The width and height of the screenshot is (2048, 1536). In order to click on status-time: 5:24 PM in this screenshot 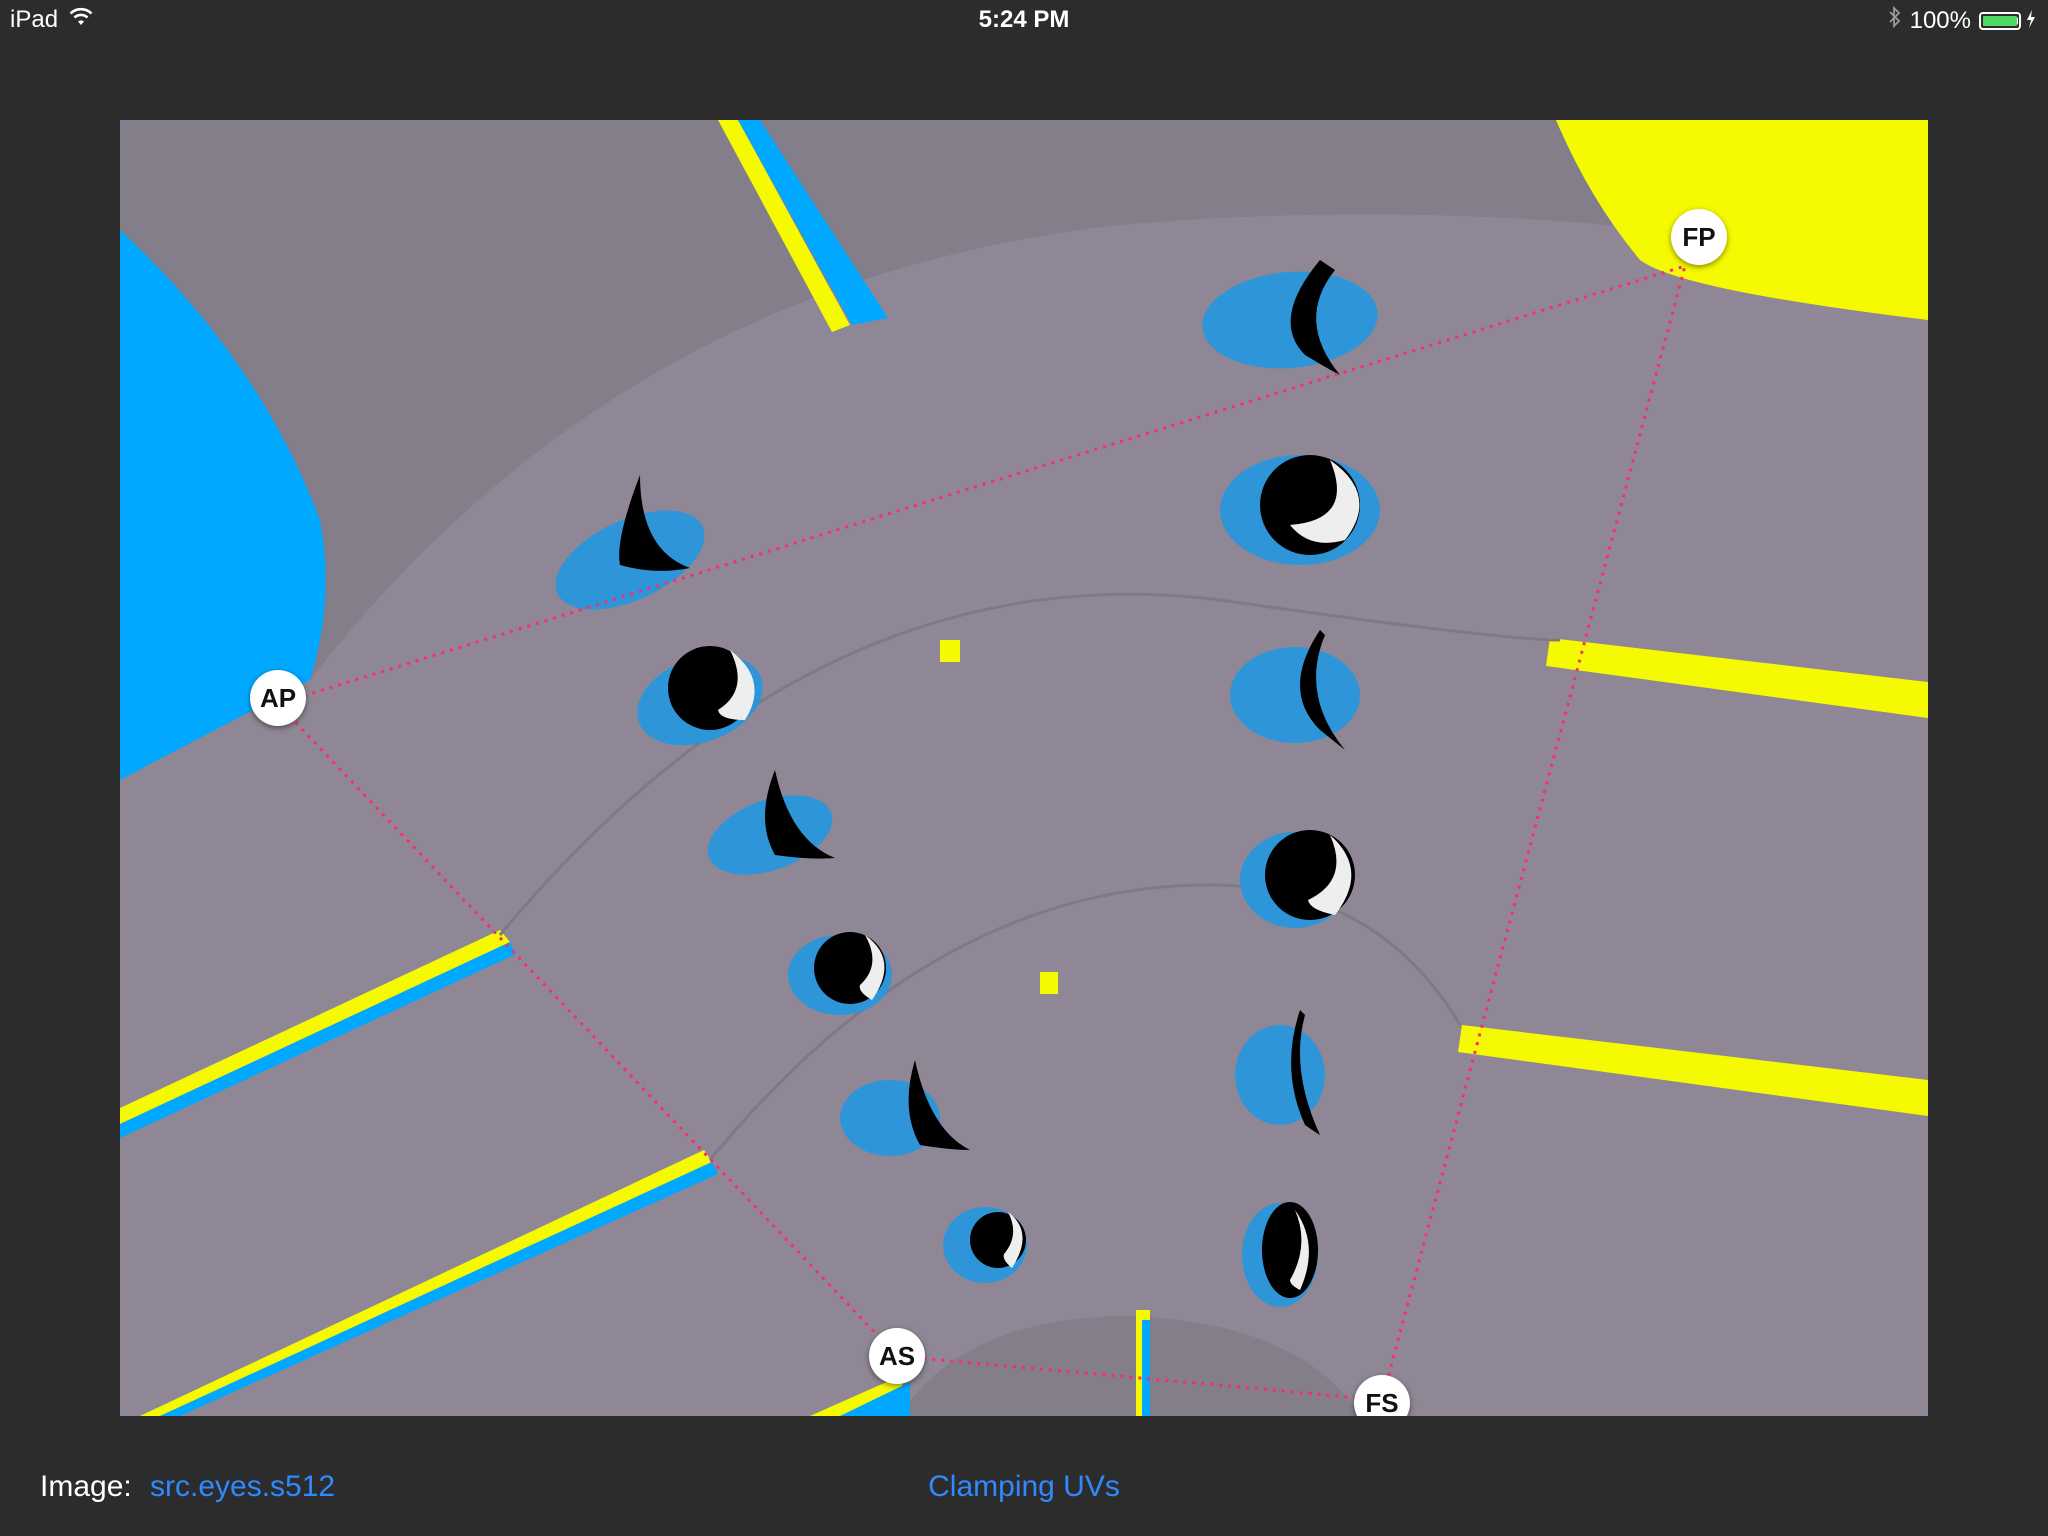, I will do `click(1024, 19)`.